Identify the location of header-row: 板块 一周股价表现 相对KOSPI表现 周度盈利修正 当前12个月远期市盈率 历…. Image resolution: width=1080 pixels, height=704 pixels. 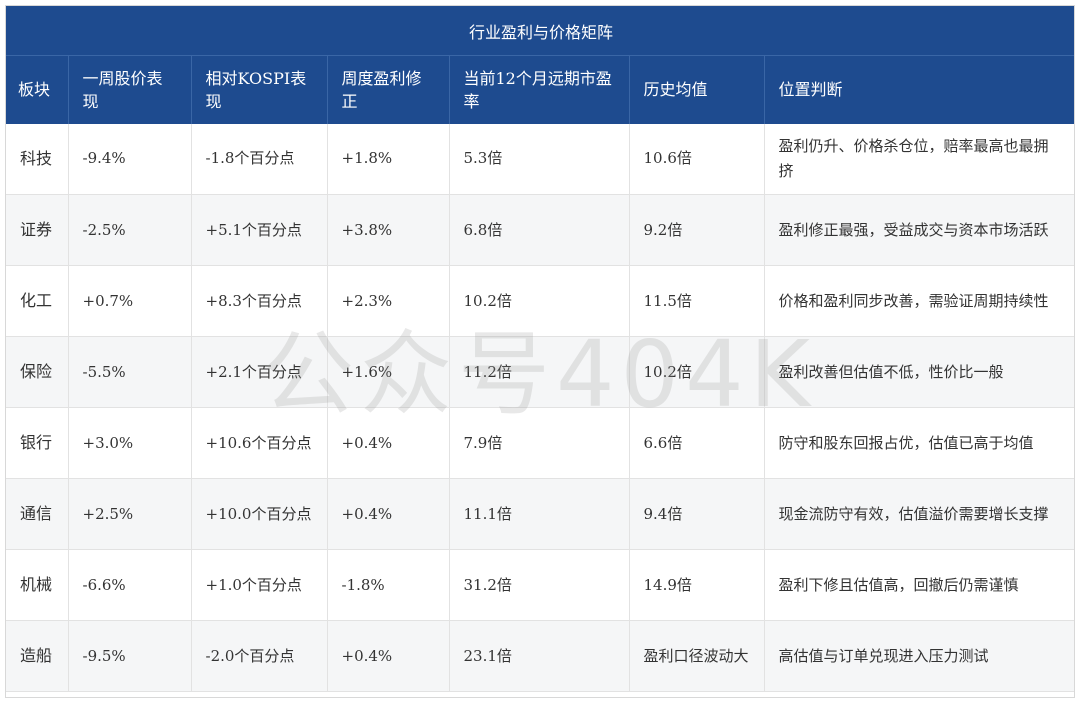
(540, 89).